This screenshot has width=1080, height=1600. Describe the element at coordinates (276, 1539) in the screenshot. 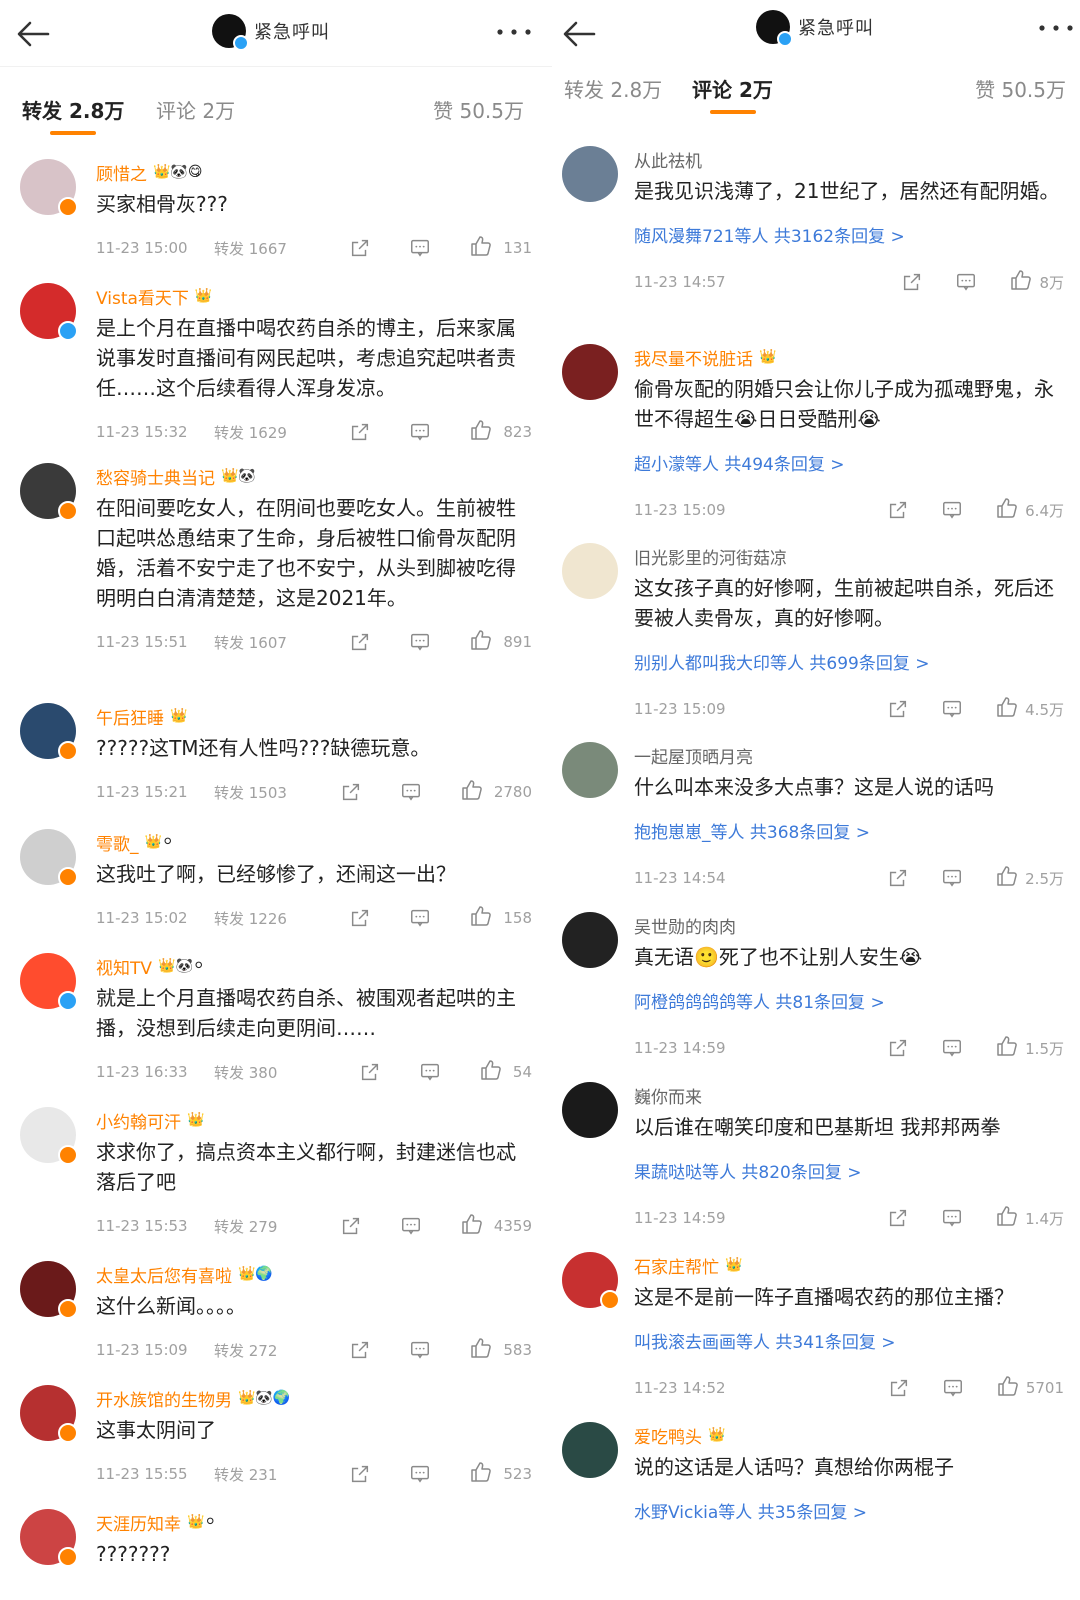

I see `comment-item: 天涯历知幸 👑⚪???????` at that location.